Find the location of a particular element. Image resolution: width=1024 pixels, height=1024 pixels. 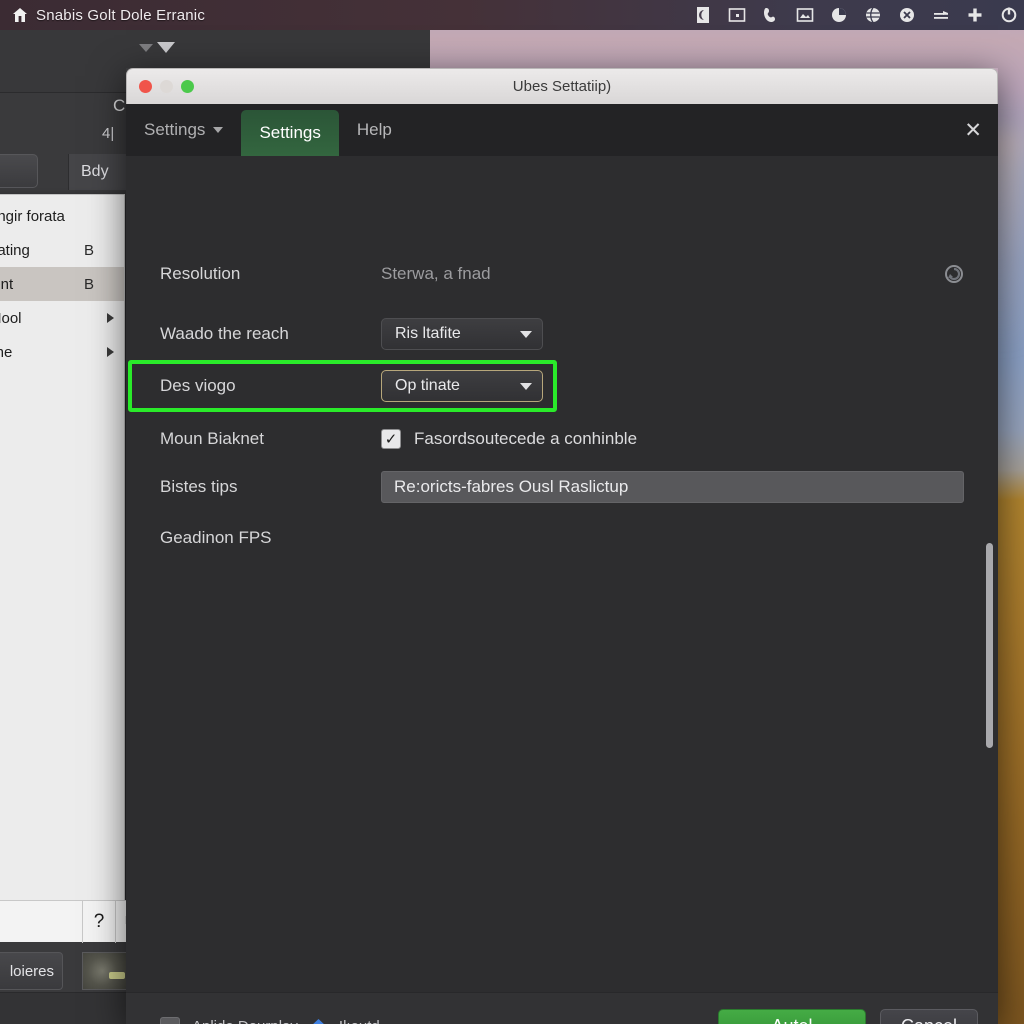

context-menu-item: eating B is located at coordinates (62, 250).